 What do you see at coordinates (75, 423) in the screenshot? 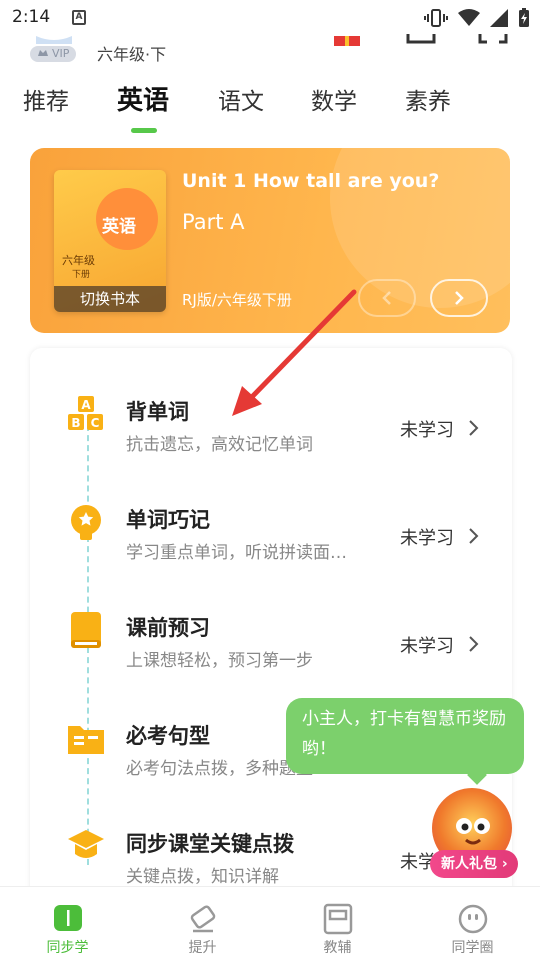
I see `svg-text: B` at bounding box center [75, 423].